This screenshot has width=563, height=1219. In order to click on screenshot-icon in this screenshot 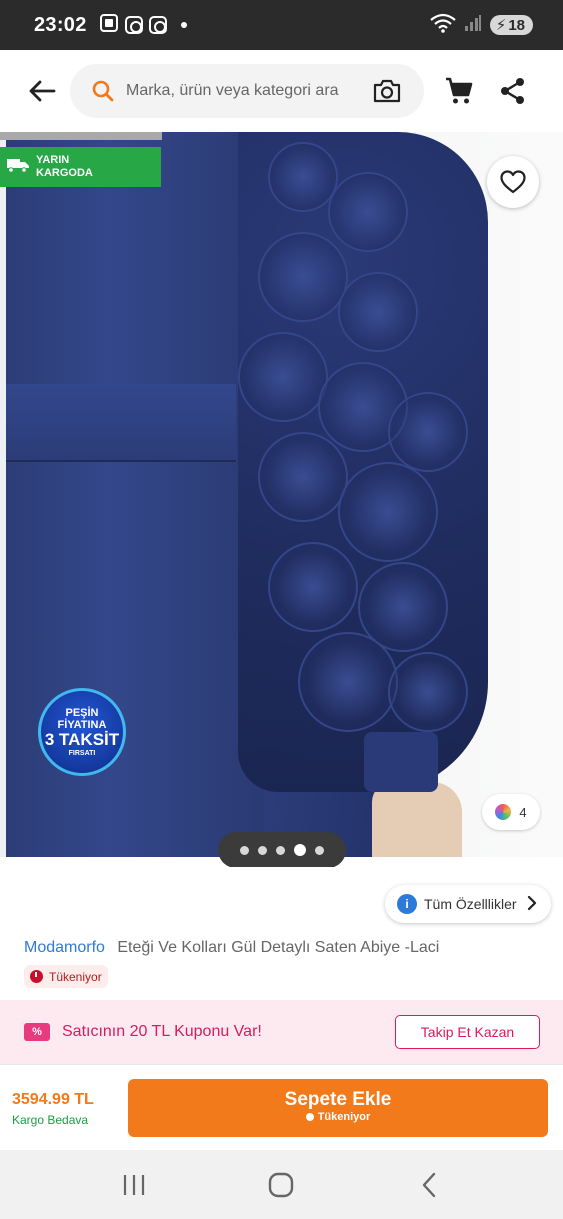, I will do `click(109, 25)`.